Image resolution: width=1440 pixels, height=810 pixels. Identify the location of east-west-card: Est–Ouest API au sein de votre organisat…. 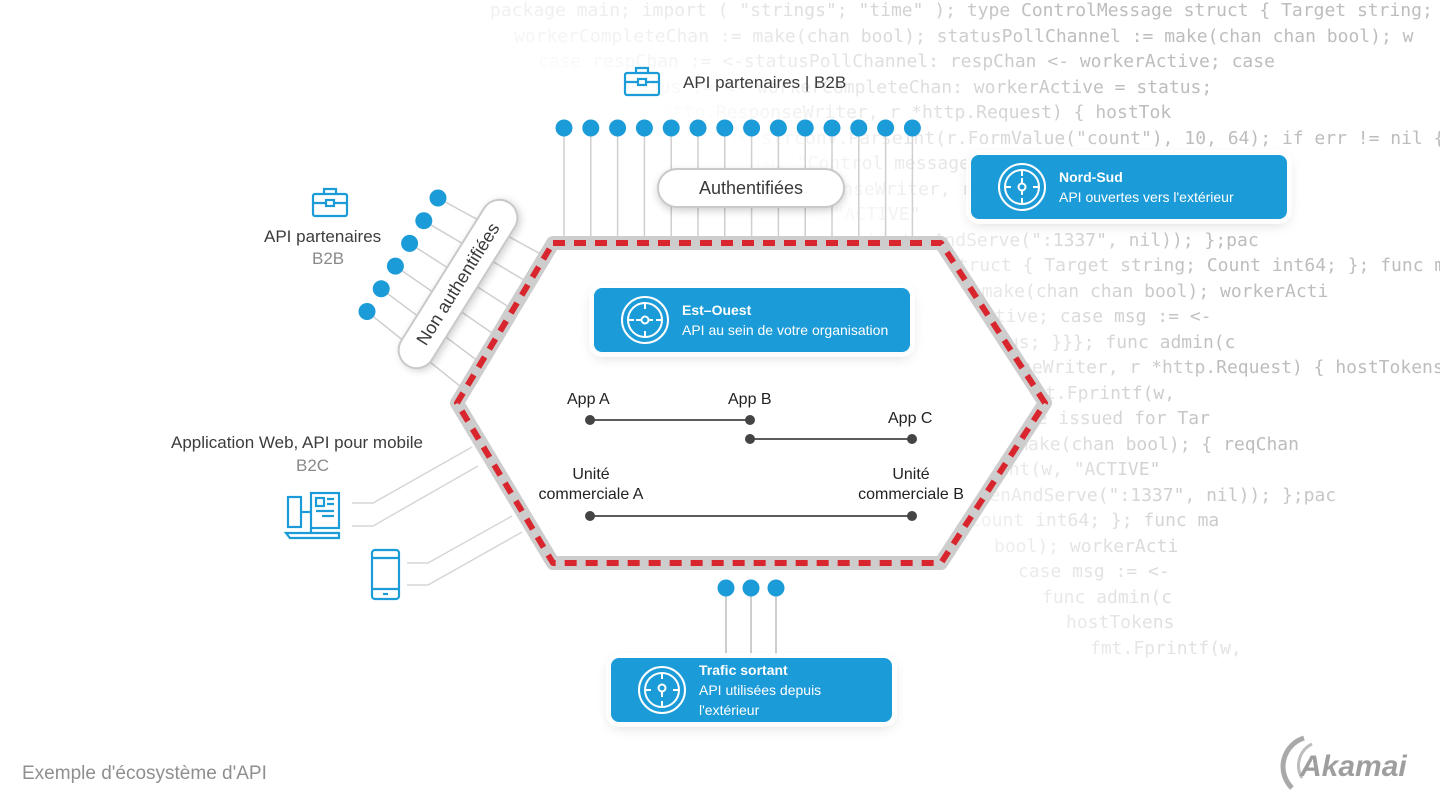
(752, 320).